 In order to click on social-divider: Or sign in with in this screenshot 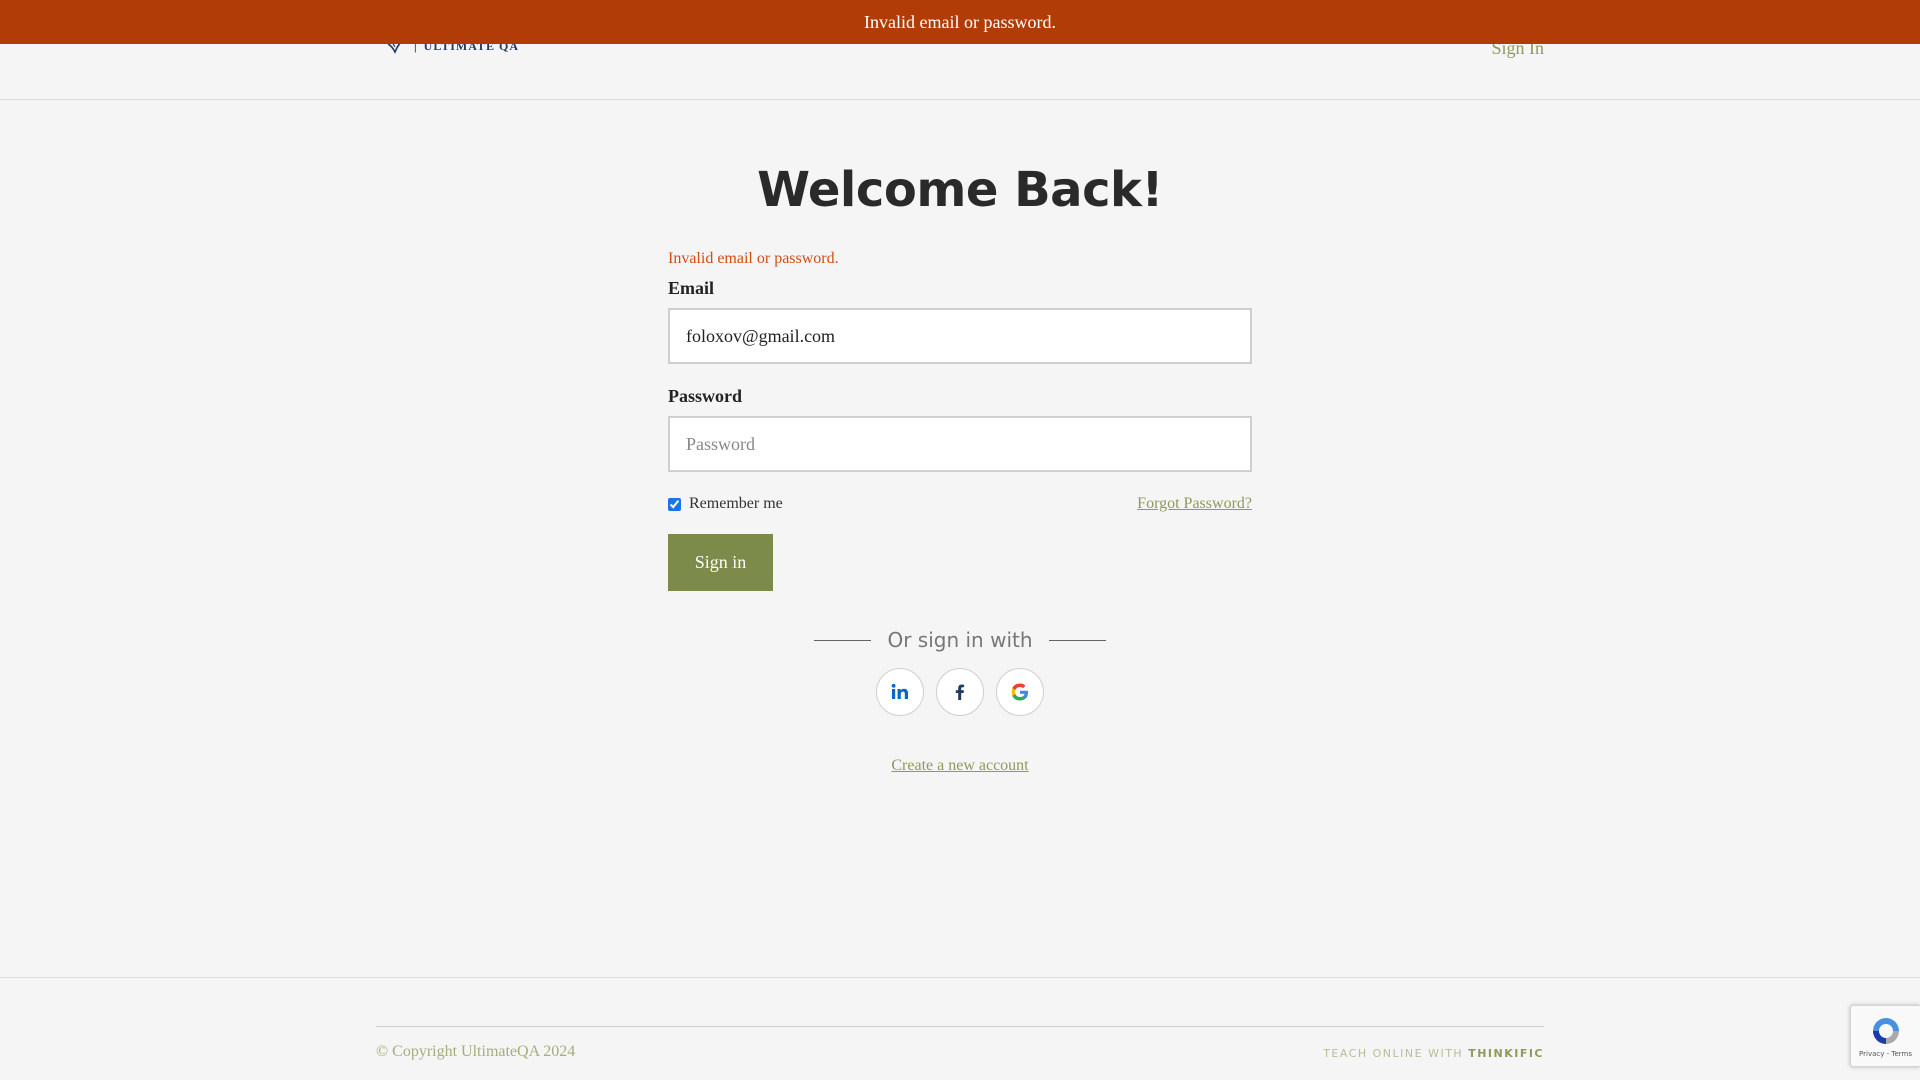, I will do `click(960, 640)`.